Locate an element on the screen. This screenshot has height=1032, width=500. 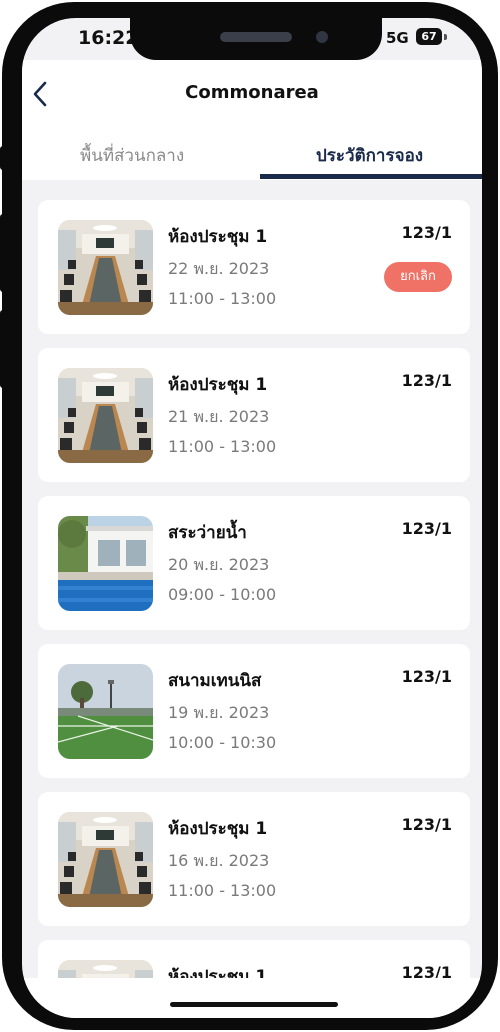
booking-date: 22 พ.ย. 2023 is located at coordinates (219, 268).